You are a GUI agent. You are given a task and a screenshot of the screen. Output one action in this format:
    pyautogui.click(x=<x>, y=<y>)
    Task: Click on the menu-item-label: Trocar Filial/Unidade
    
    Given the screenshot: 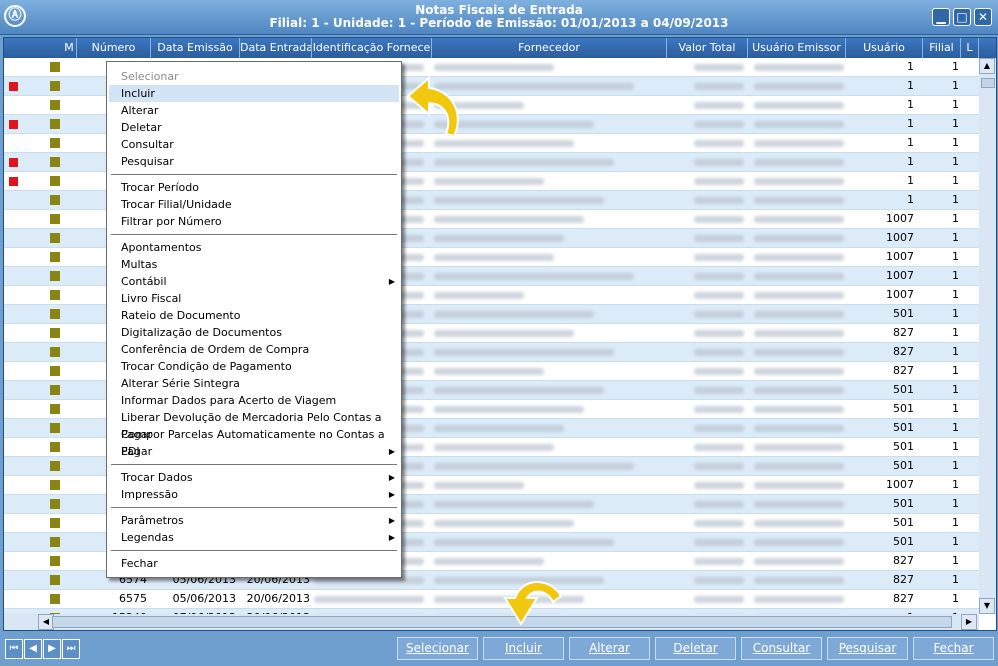 What is the action you would take?
    pyautogui.click(x=176, y=204)
    